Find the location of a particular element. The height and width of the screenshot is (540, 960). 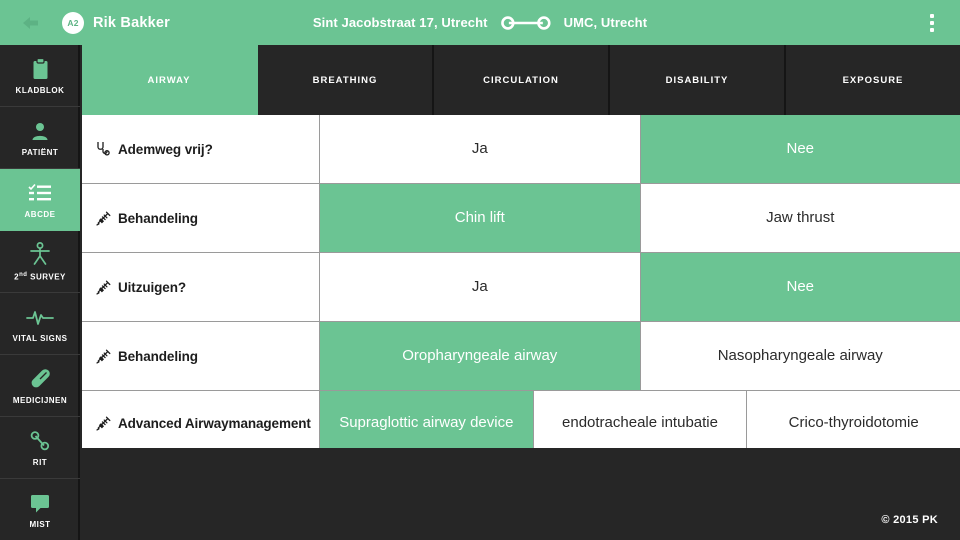

question-cell: Ademweg vrij? is located at coordinates (201, 149).